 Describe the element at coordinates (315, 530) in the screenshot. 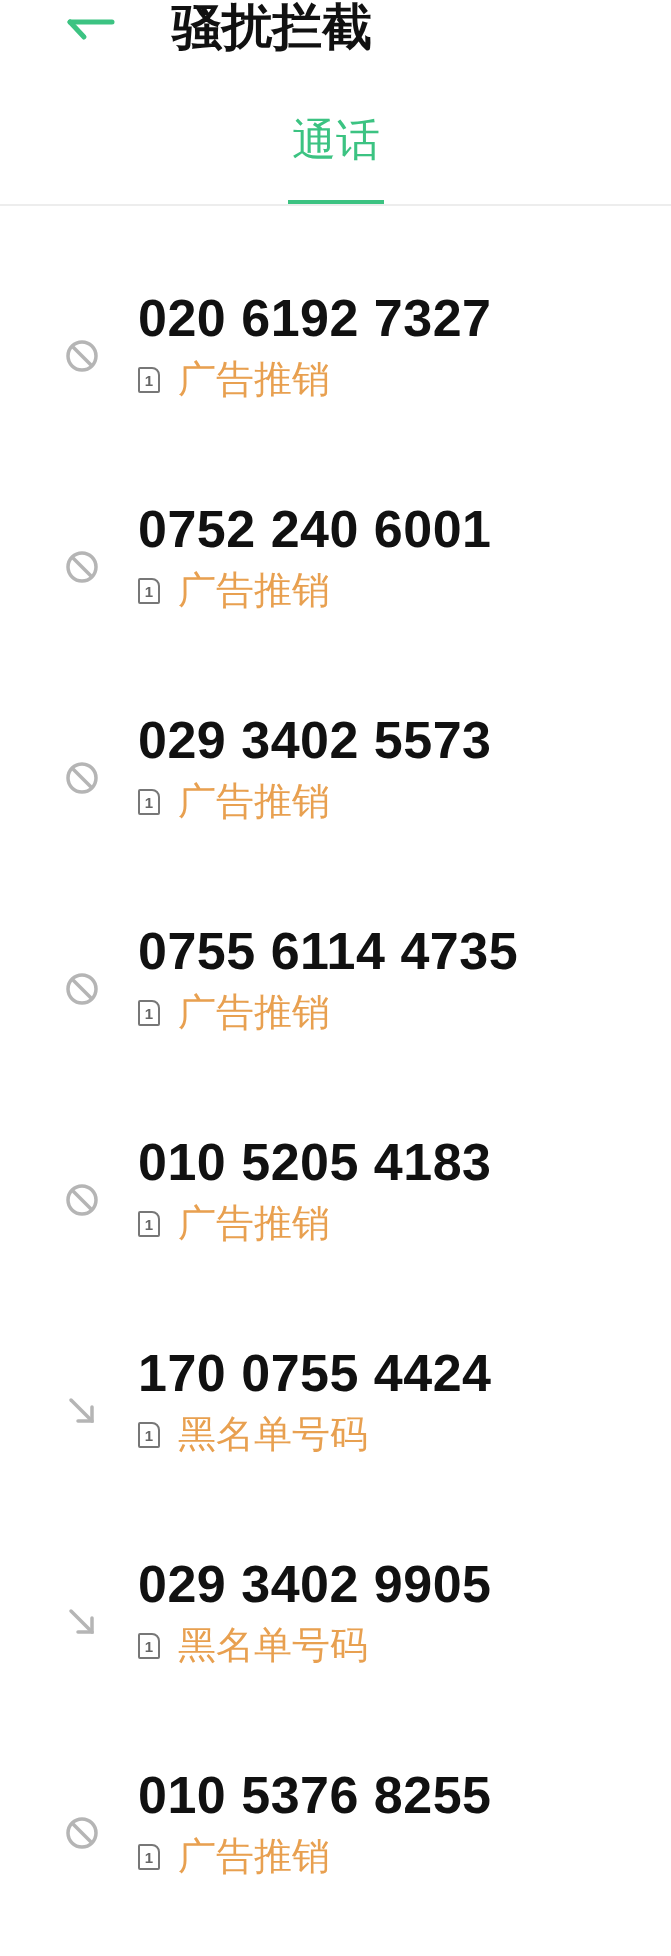

I see `phone-number: 0752 240 6001` at that location.